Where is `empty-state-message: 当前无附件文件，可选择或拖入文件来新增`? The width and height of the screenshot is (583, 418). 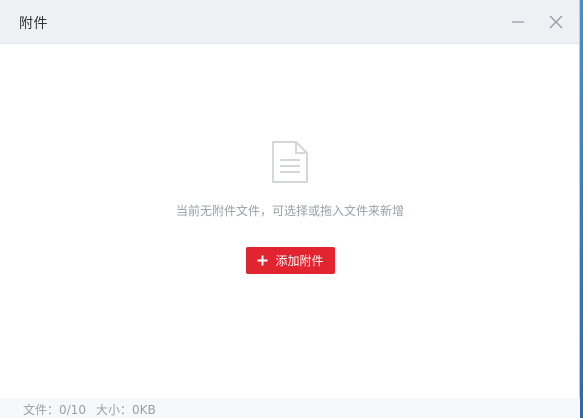 empty-state-message: 当前无附件文件，可选择或拖入文件来新增 is located at coordinates (289, 211).